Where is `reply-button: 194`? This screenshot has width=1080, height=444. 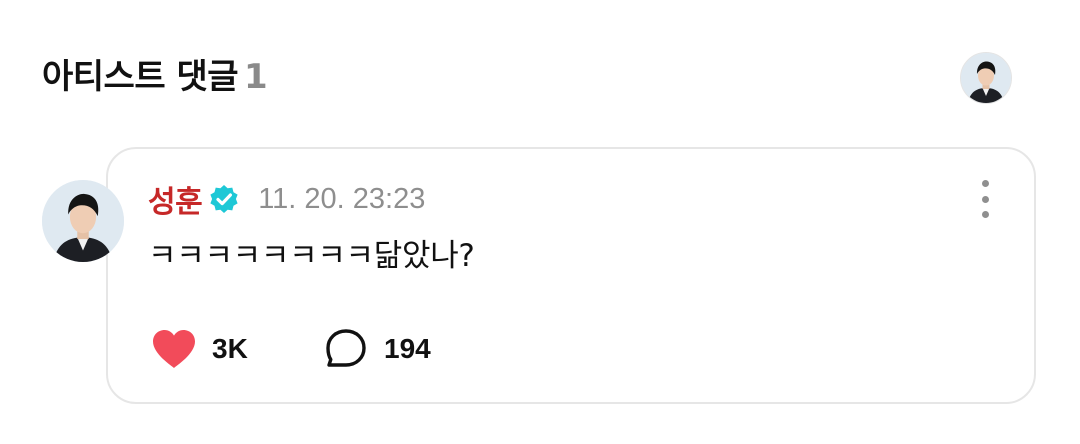 reply-button: 194 is located at coordinates (377, 349).